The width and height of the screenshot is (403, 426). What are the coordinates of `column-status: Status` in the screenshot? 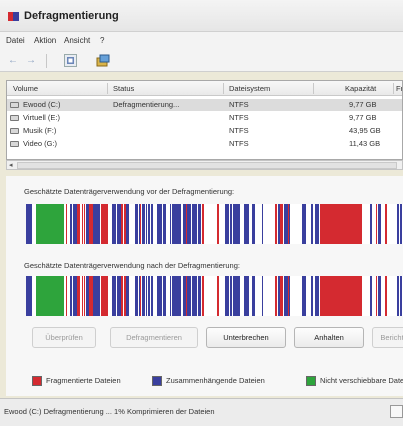 It's located at (123, 88).